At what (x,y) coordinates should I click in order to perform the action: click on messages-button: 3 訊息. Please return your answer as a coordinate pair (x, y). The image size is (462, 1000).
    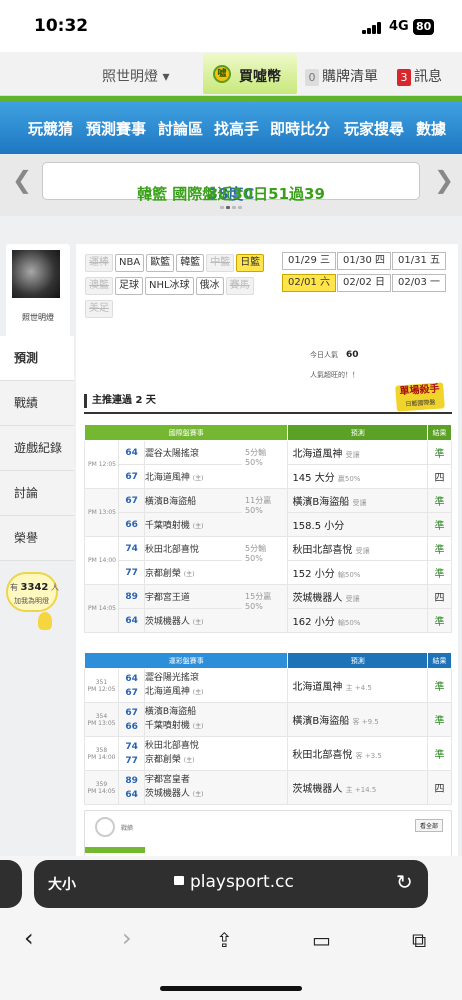
    Looking at the image, I should click on (419, 76).